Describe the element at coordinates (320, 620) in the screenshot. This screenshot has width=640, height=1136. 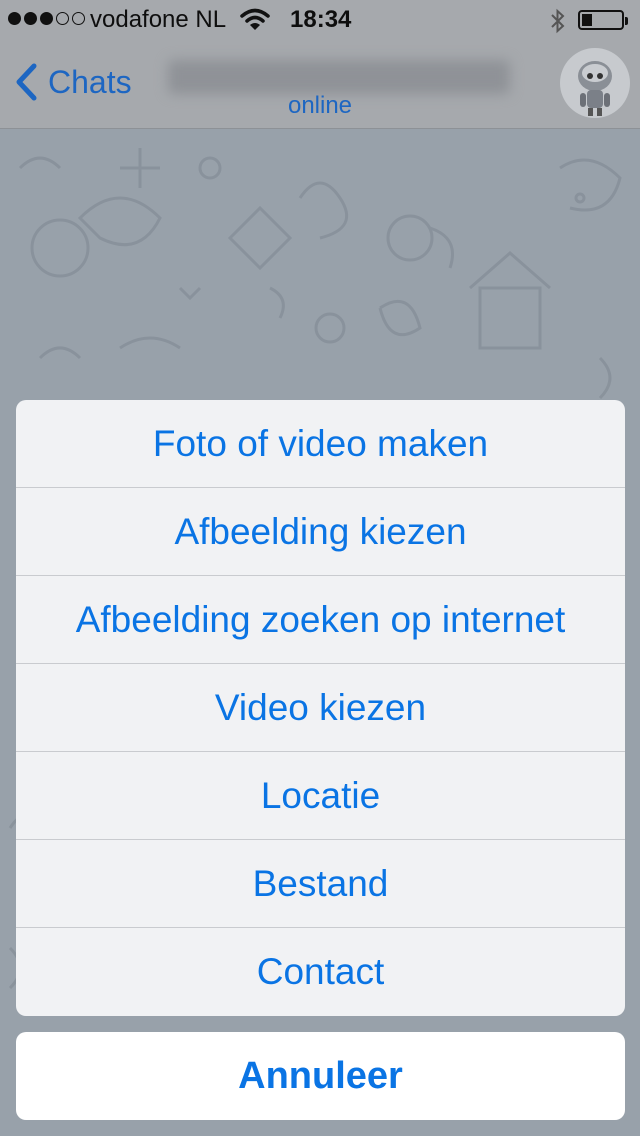
I see `search-image-web-option: Afbeelding zoeken op internet` at that location.